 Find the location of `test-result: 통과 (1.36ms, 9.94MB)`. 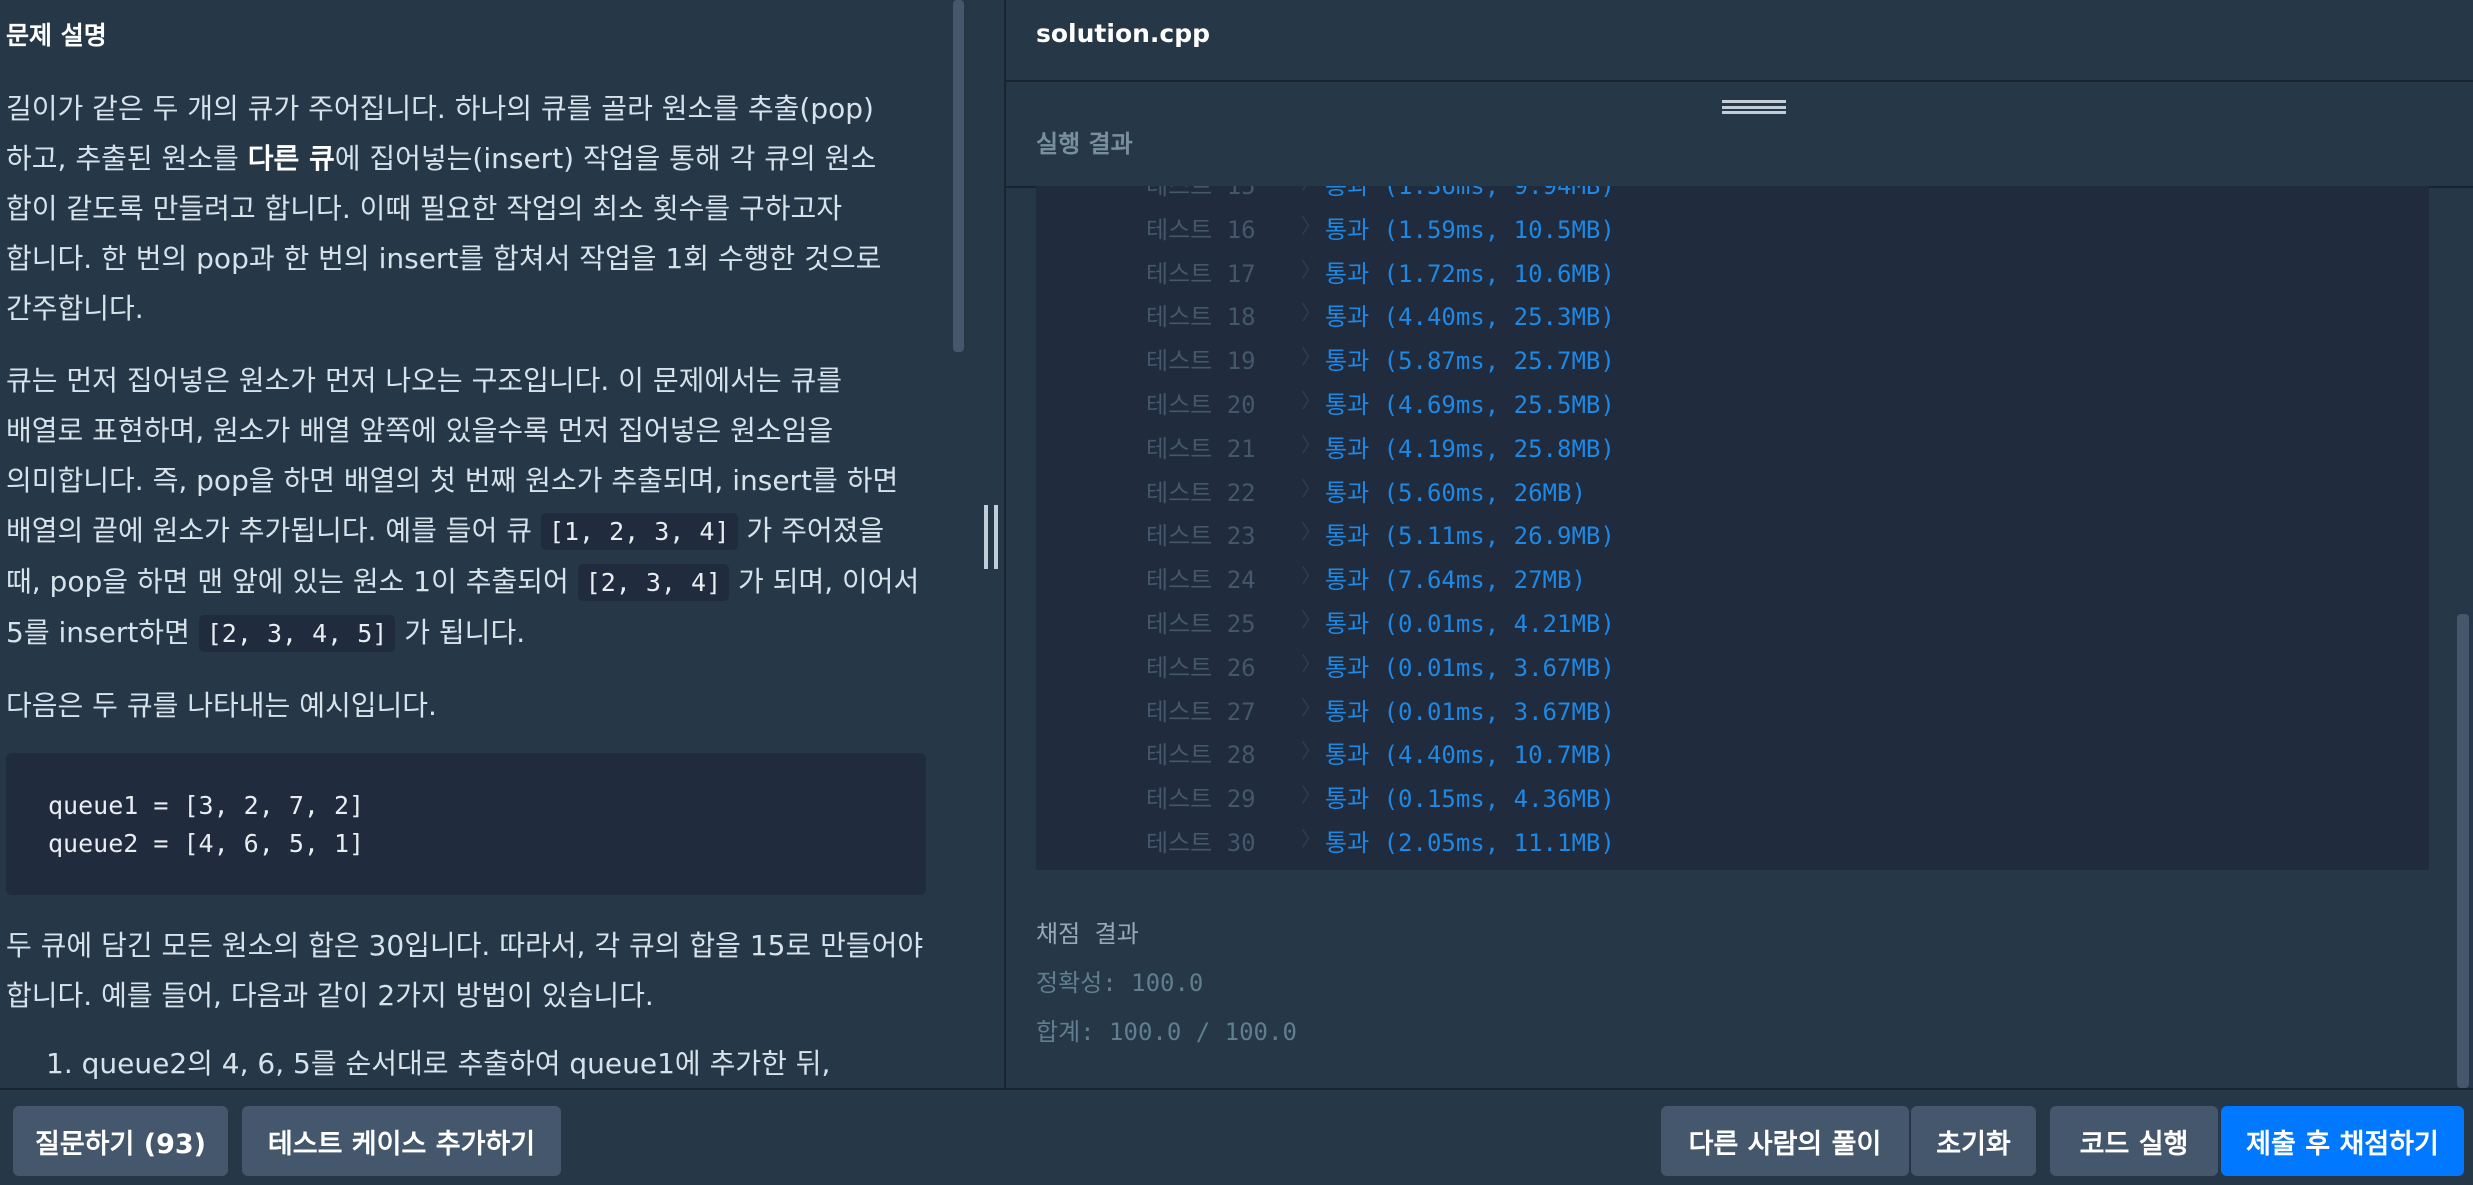

test-result: 통과 (1.36ms, 9.94MB) is located at coordinates (1470, 193).